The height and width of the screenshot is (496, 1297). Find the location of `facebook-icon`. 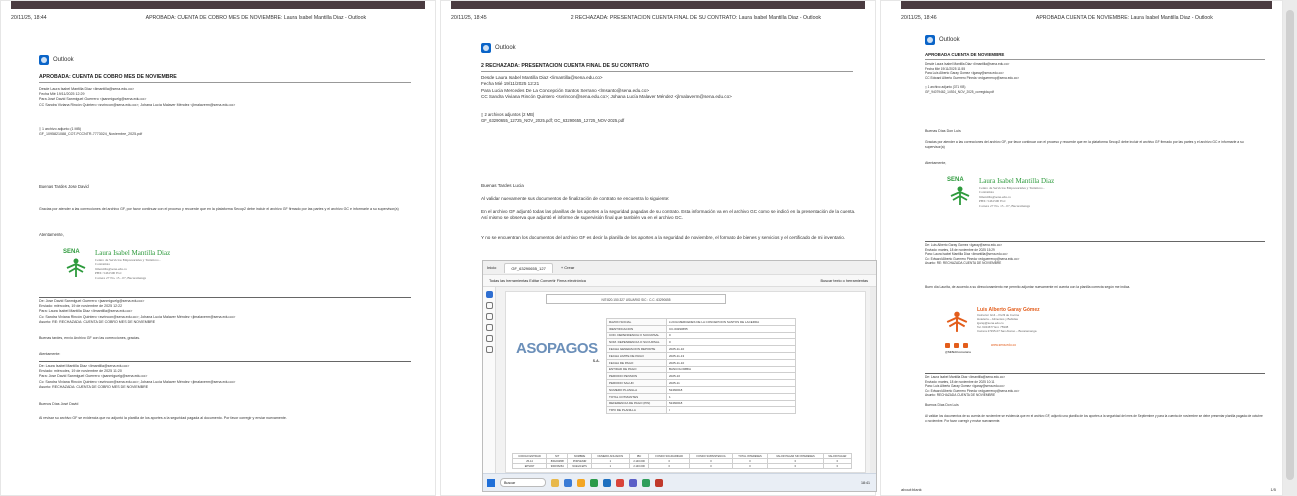

facebook-icon is located at coordinates (956, 345).